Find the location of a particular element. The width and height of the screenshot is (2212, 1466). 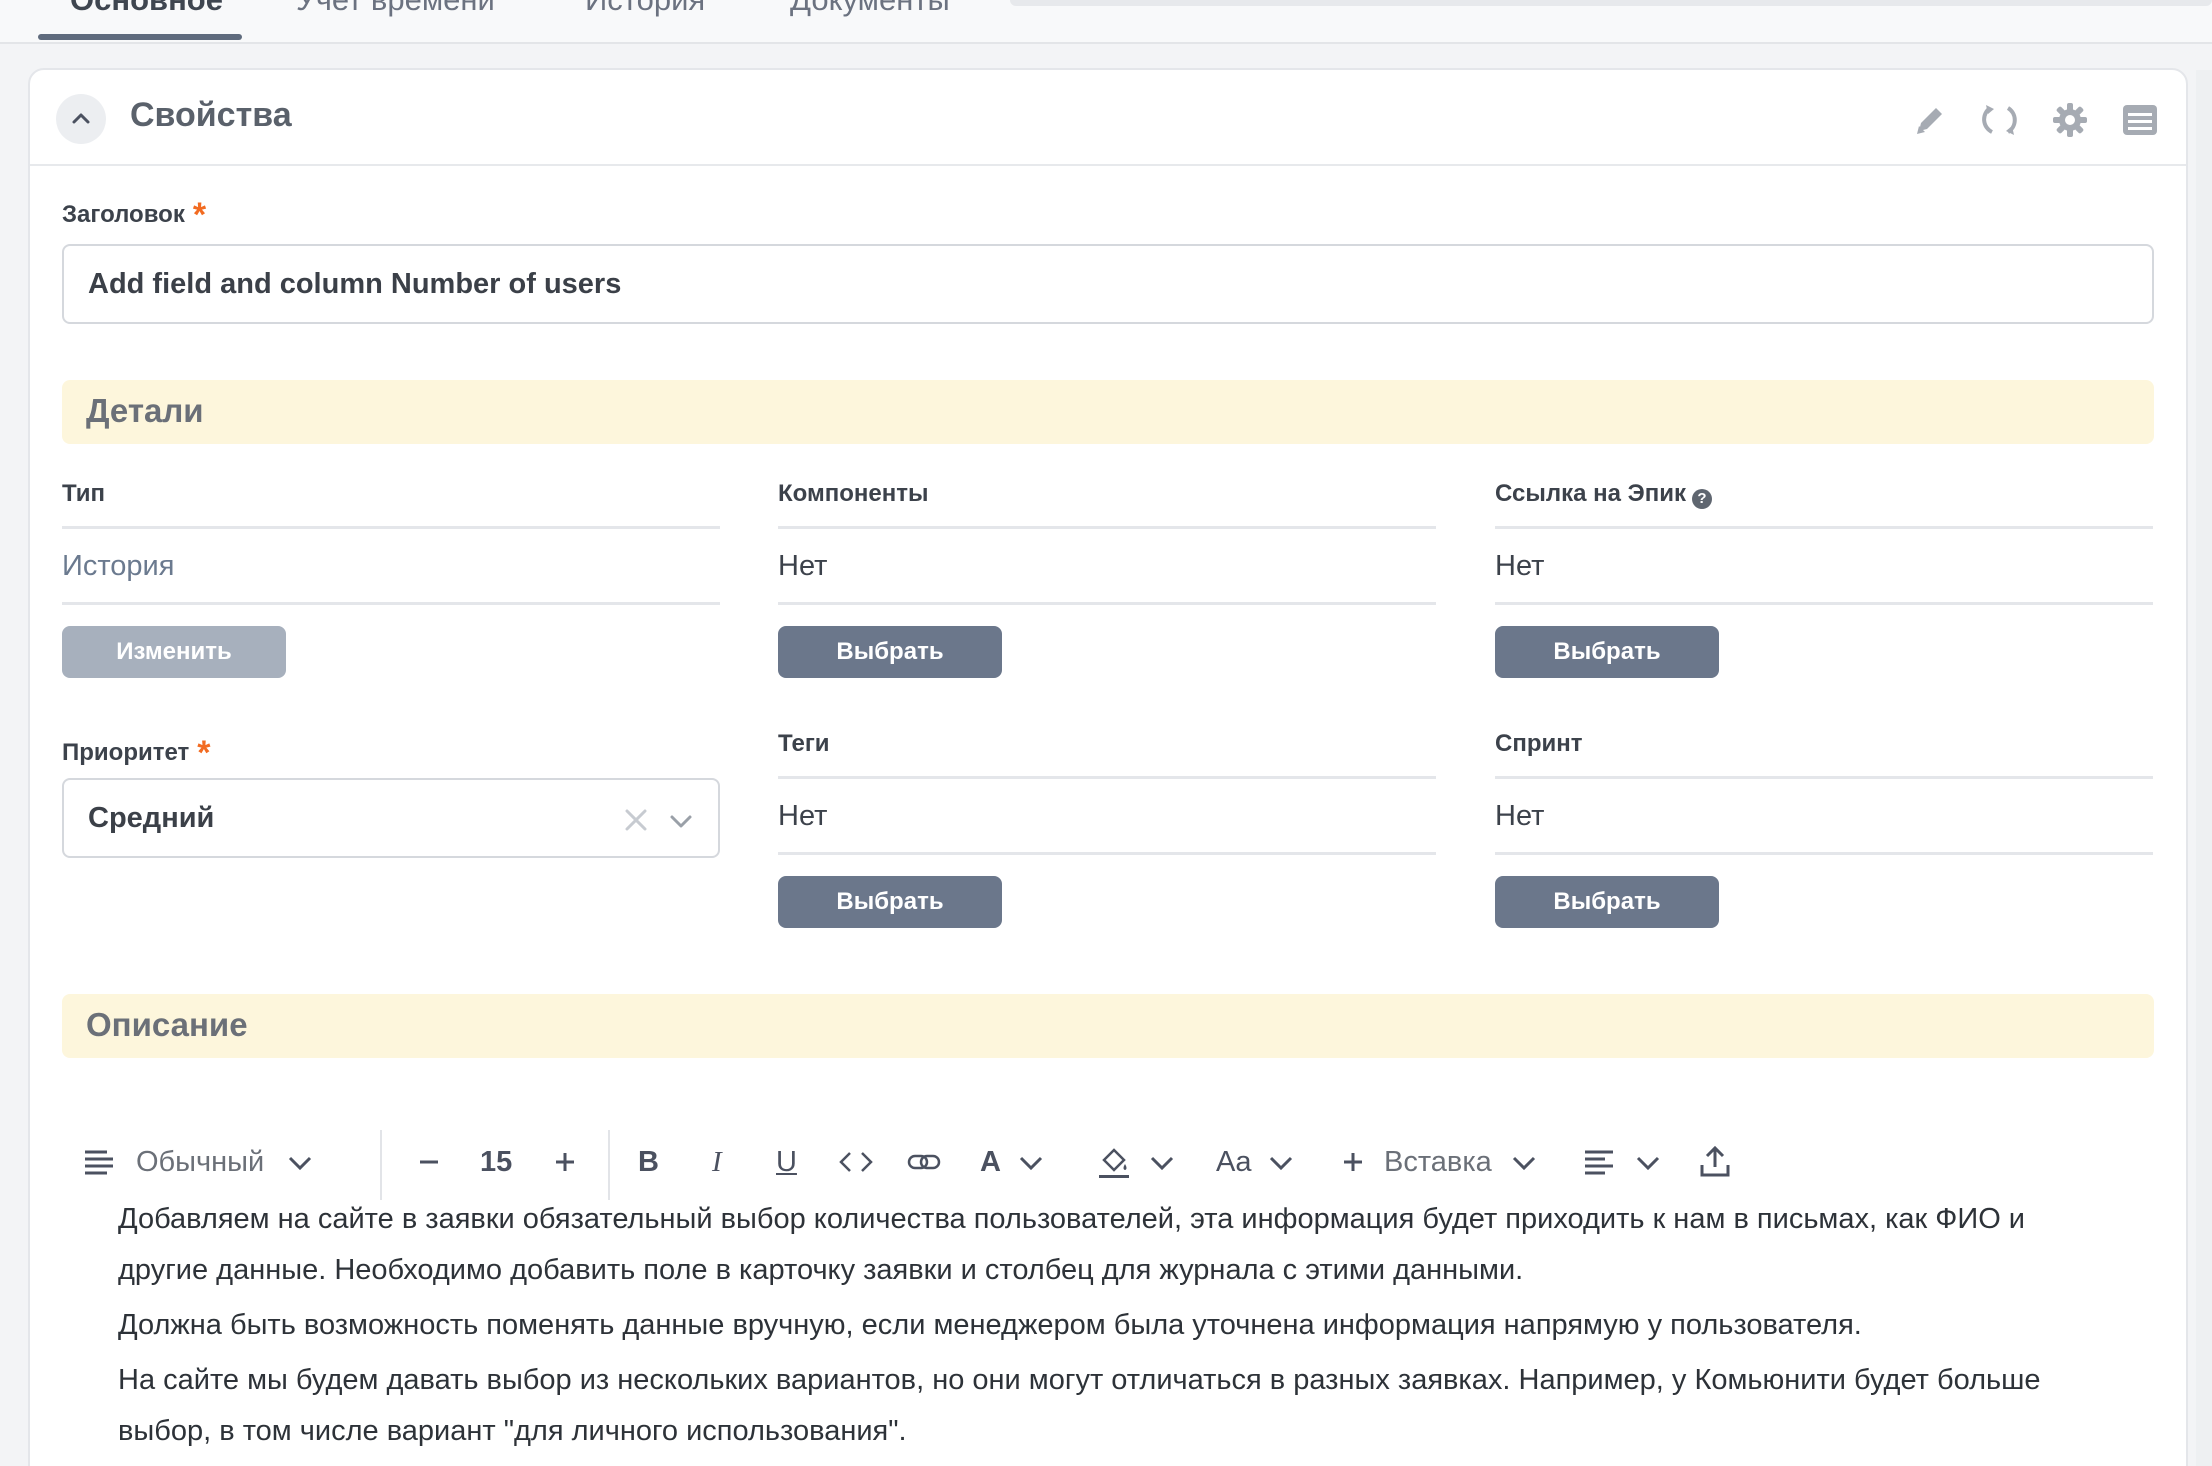

select-sprint-button: Выбрать is located at coordinates (1607, 902).